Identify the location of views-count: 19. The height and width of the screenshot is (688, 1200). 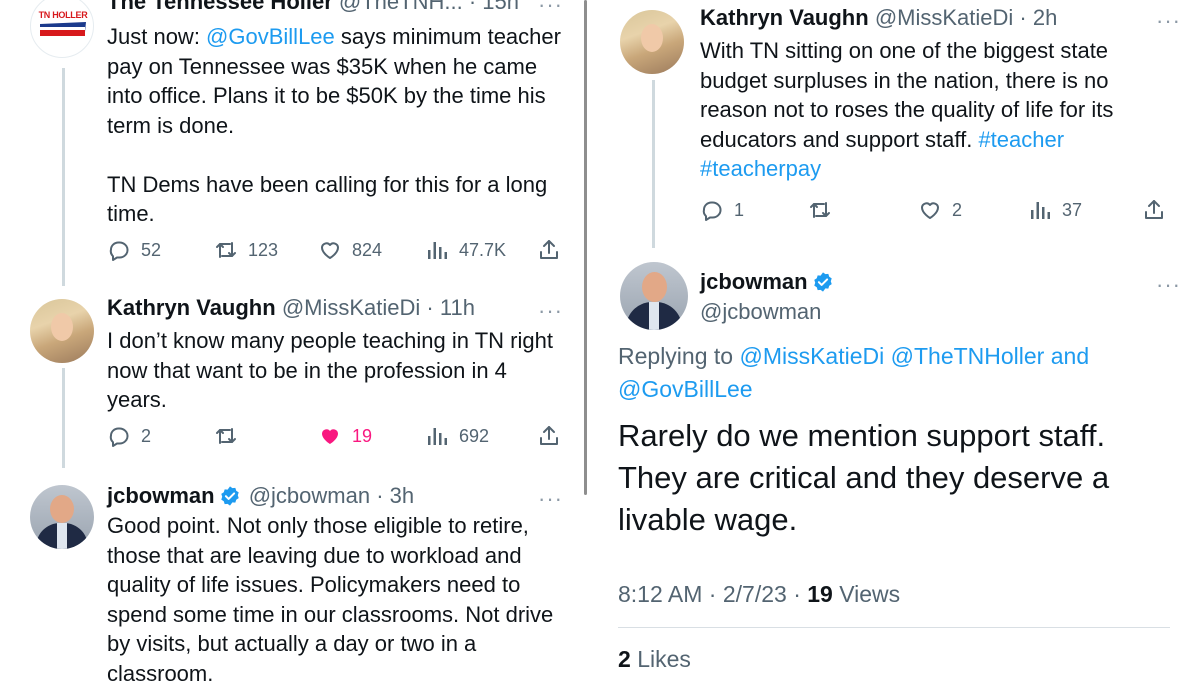
(820, 594).